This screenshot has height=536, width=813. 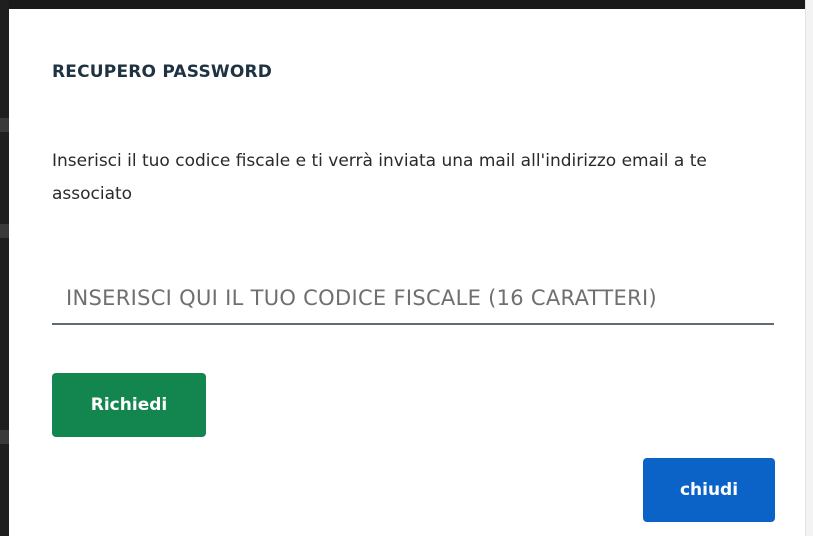 What do you see at coordinates (709, 490) in the screenshot?
I see `close-button: chiudi` at bounding box center [709, 490].